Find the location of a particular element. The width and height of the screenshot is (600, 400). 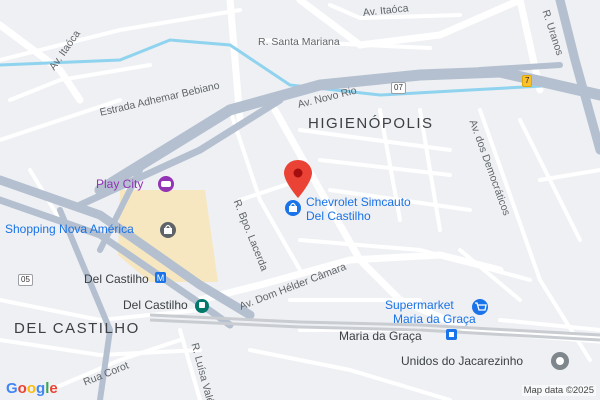

shopping-bag-icon-chevrolet is located at coordinates (293, 208).